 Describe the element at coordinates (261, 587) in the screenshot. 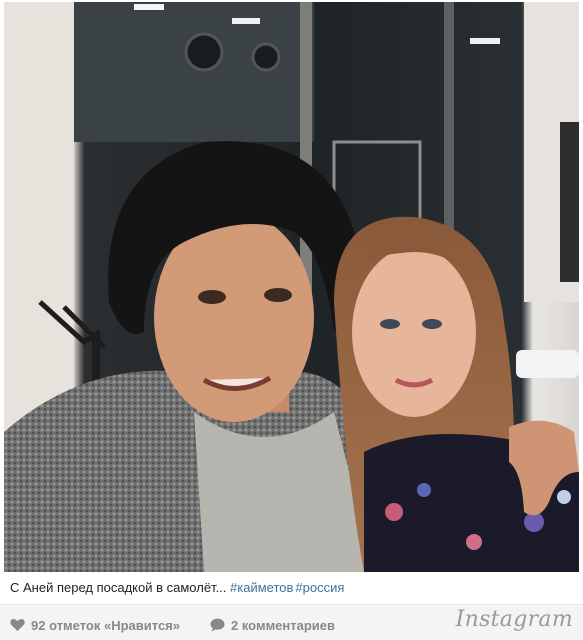

I see `hashtag-link-kaymetov: #кайметов` at that location.